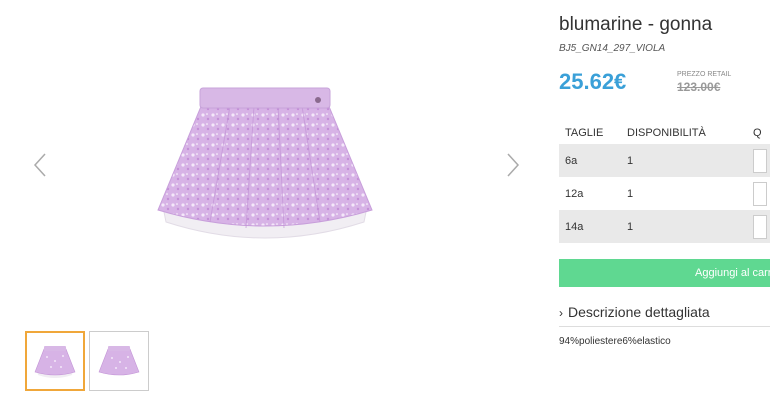 The image size is (770, 408). Describe the element at coordinates (699, 87) in the screenshot. I see `retail-price: 123.00€` at that location.